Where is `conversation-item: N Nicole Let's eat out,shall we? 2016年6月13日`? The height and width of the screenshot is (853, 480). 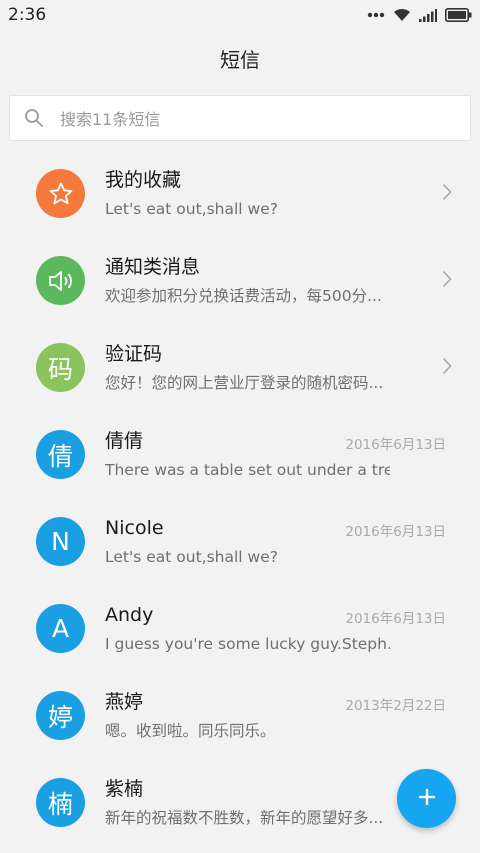 conversation-item: N Nicole Let's eat out,shall we? 2016年6月13日 is located at coordinates (240, 541).